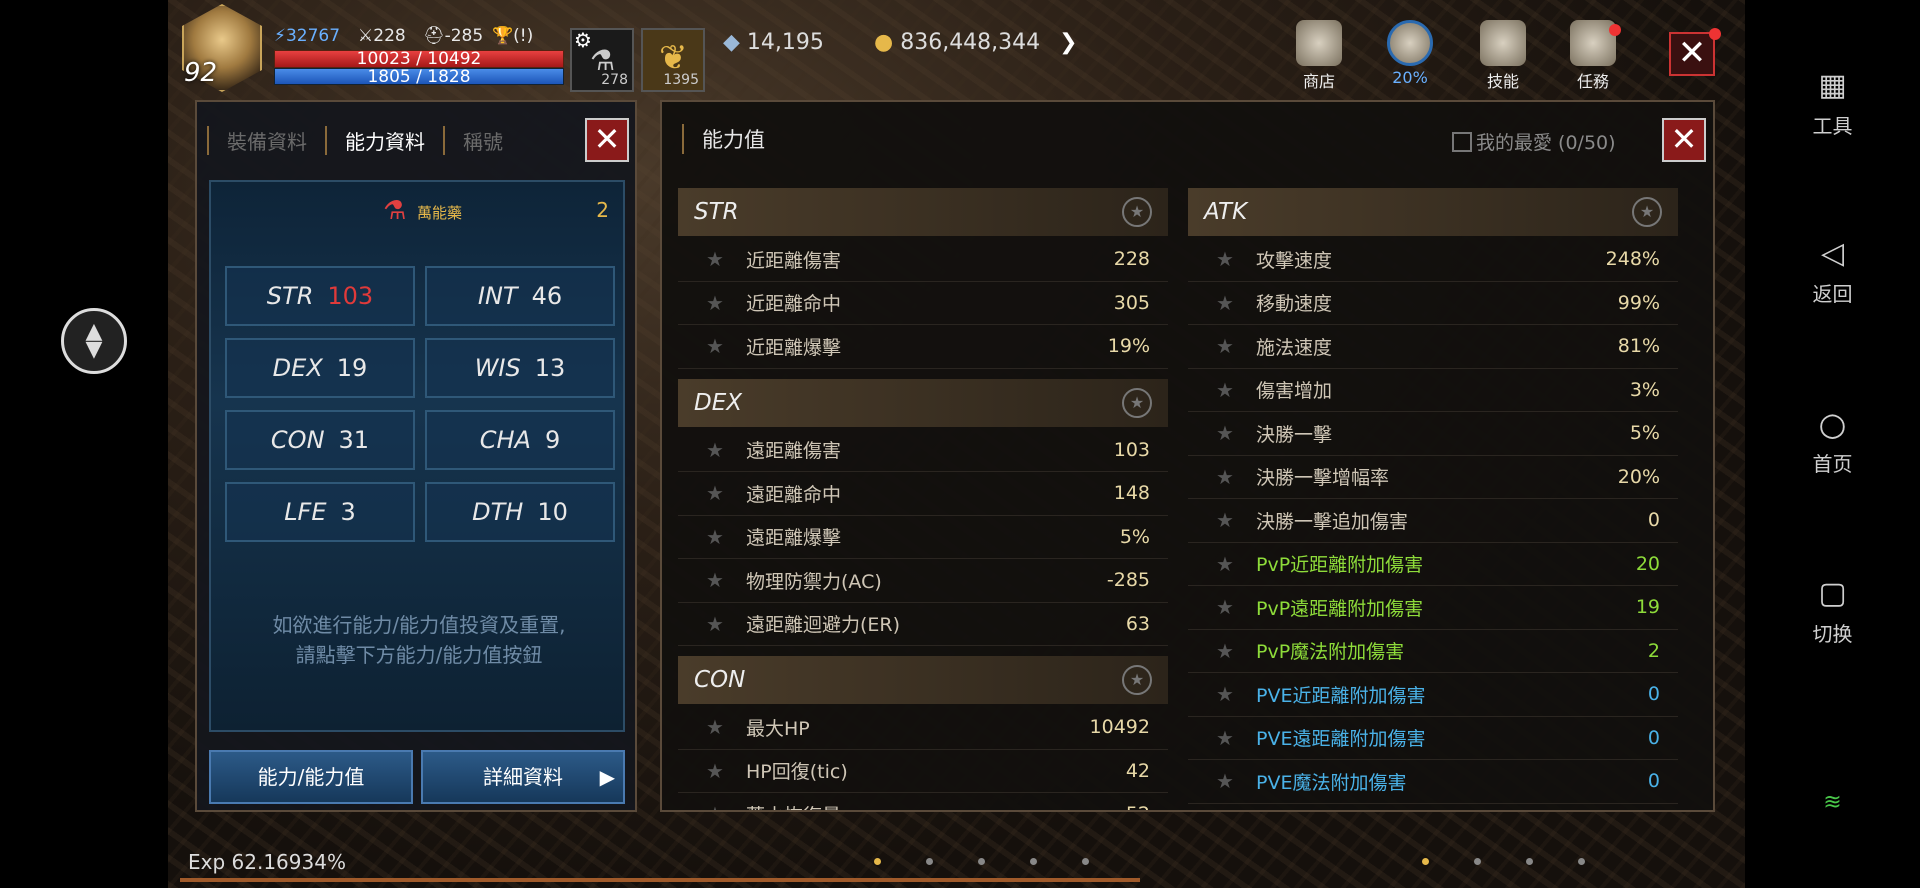 The width and height of the screenshot is (1920, 888). I want to click on stat-lfe: LFE 3, so click(320, 512).